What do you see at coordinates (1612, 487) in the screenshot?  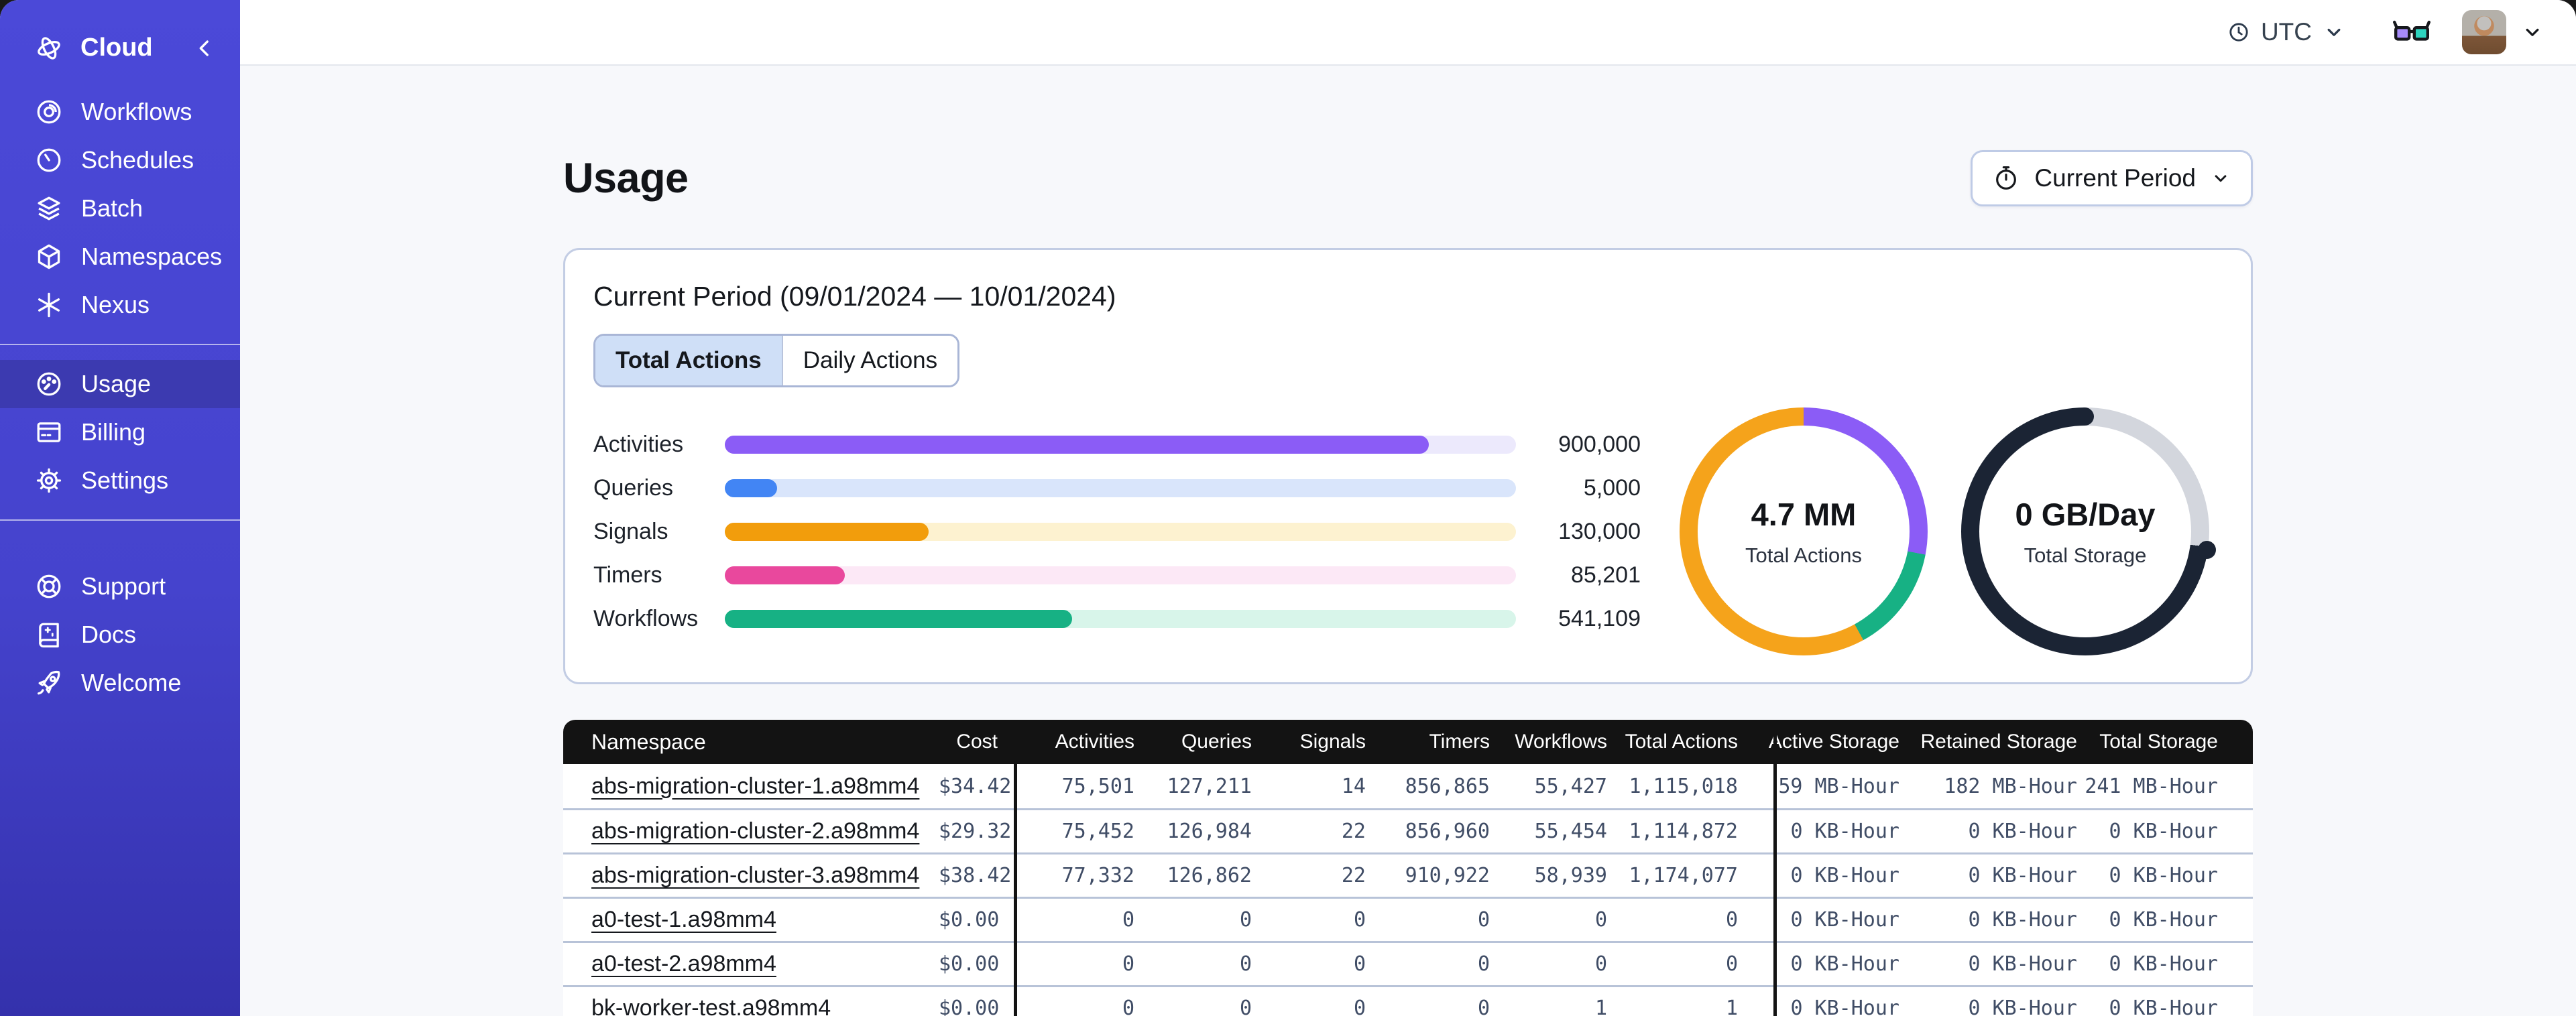 I see `bar-value: 5,000` at bounding box center [1612, 487].